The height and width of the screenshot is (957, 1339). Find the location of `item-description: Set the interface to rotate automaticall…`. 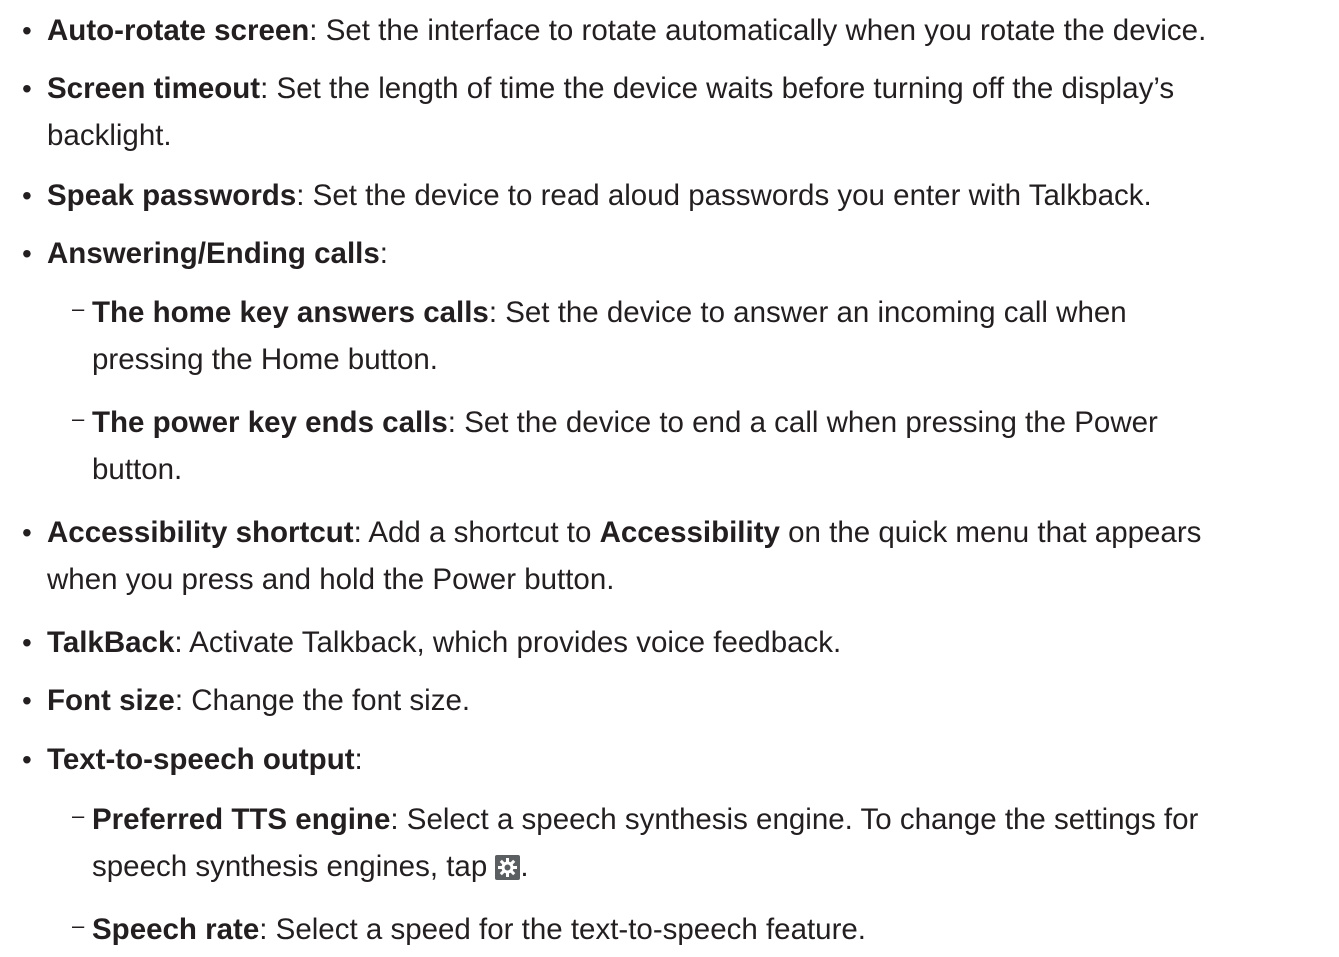

item-description: Set the interface to rotate automaticall… is located at coordinates (766, 30).